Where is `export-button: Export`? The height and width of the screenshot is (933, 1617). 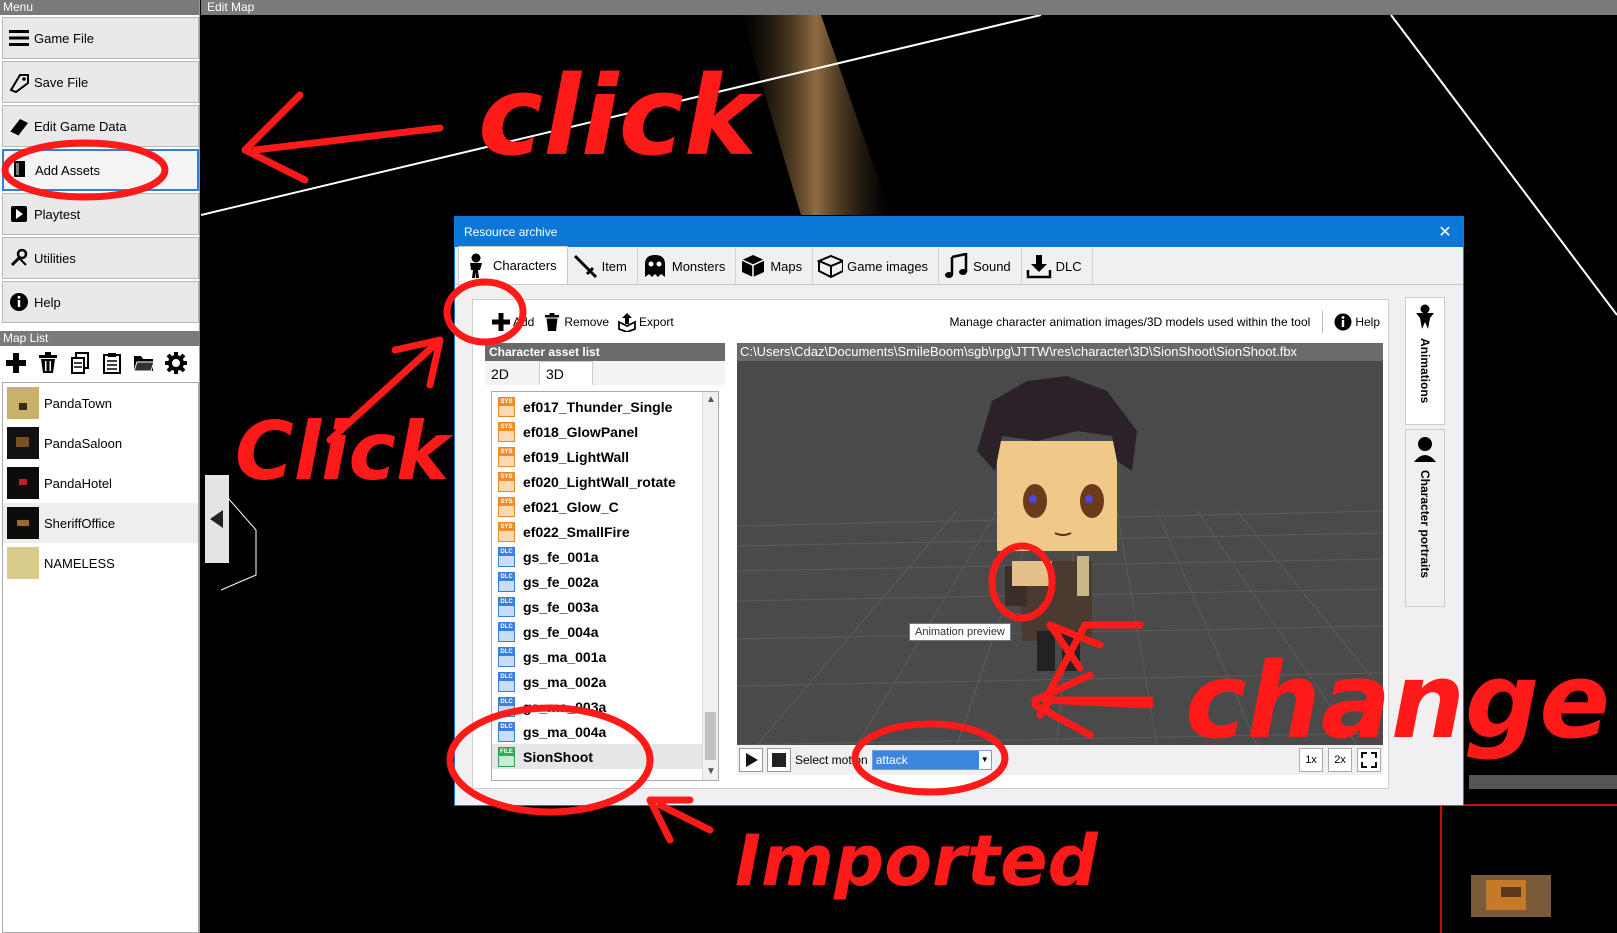 export-button: Export is located at coordinates (645, 322).